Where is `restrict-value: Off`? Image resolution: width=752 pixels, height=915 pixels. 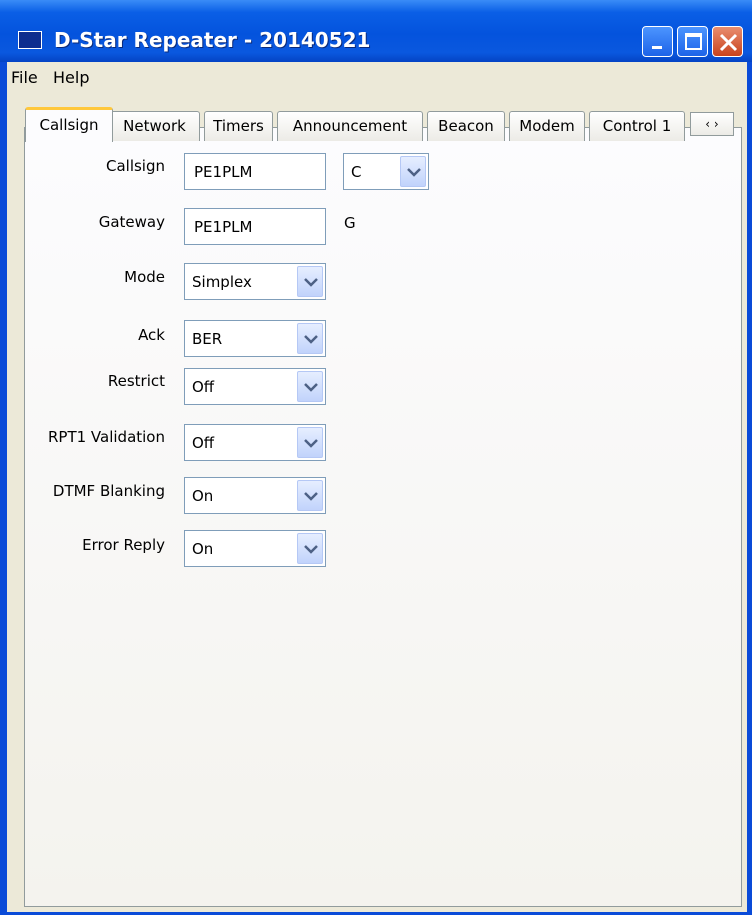 restrict-value: Off is located at coordinates (203, 387).